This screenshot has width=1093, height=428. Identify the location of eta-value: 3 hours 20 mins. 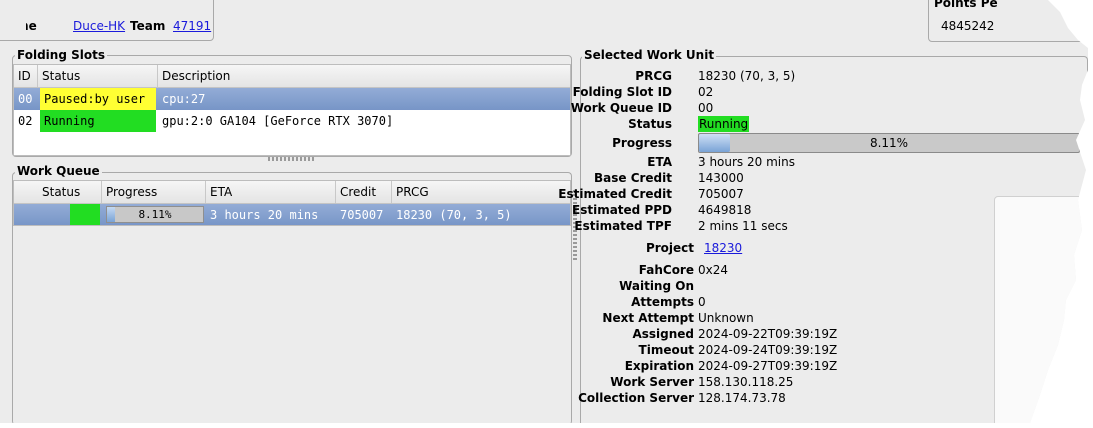
(746, 162).